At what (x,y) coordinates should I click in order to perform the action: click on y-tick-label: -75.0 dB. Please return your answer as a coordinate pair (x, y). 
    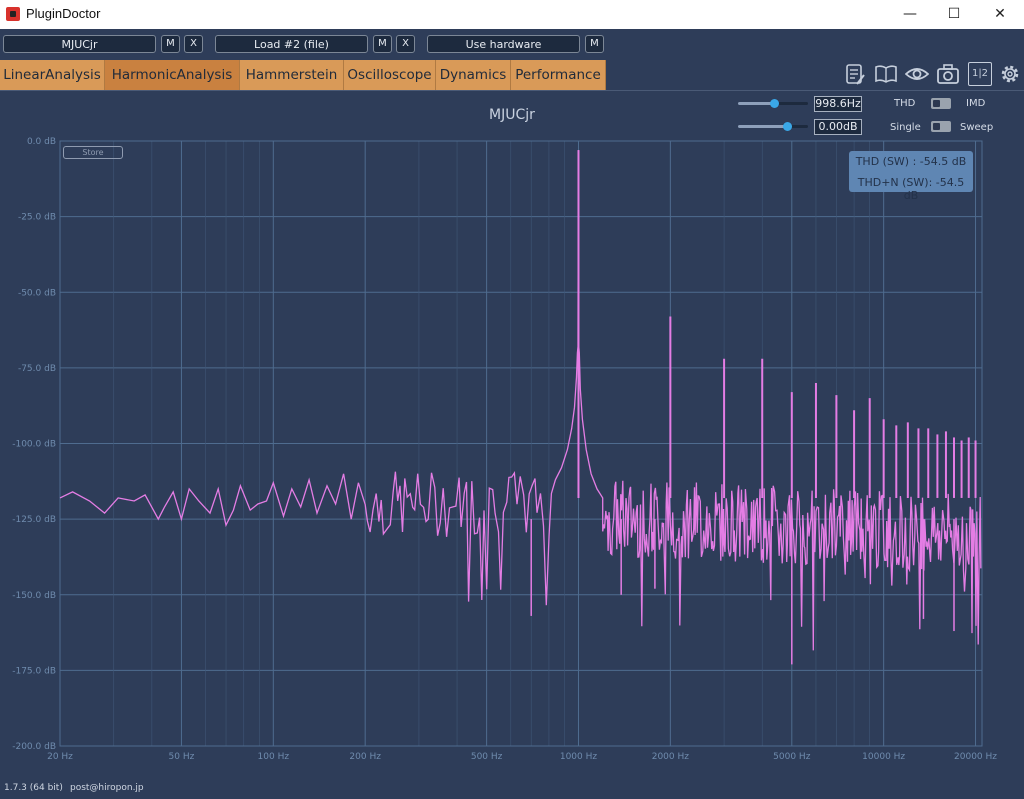
    Looking at the image, I should click on (37, 369).